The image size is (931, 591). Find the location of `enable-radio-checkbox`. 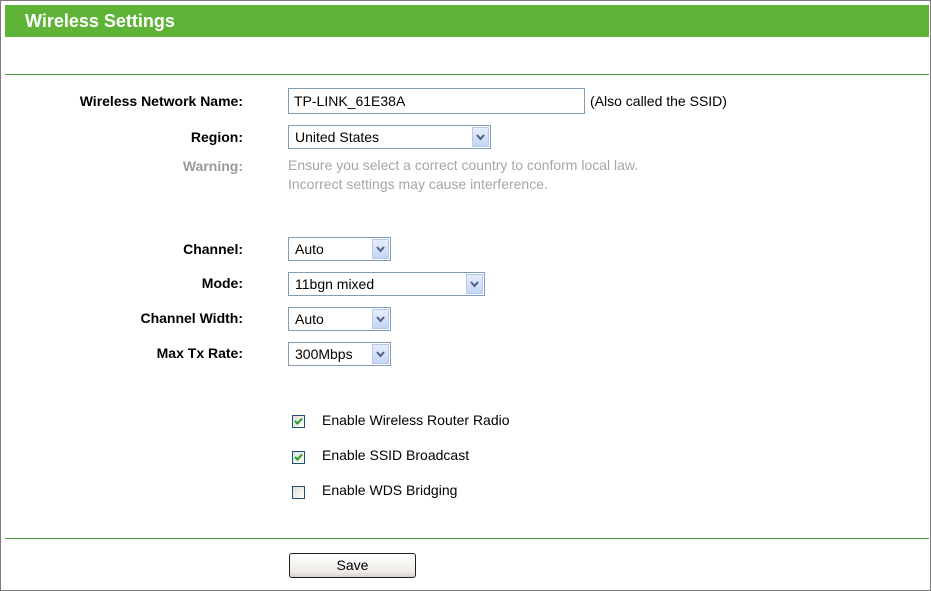

enable-radio-checkbox is located at coordinates (298, 421).